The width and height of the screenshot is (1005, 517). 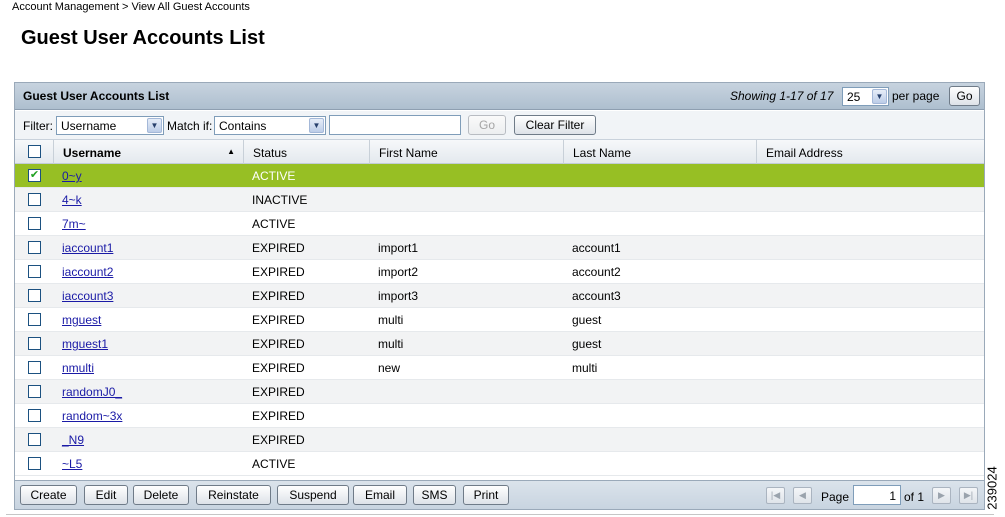 What do you see at coordinates (555, 125) in the screenshot?
I see `clear-filter-button: Clear Filter` at bounding box center [555, 125].